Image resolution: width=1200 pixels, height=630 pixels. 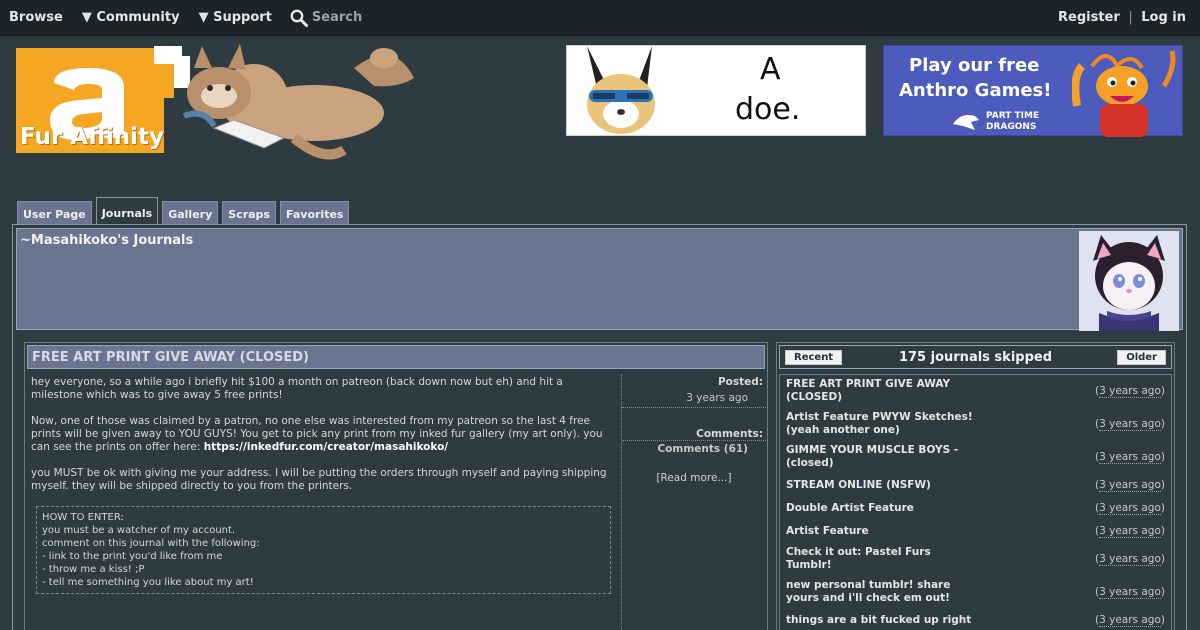 I want to click on how-line: HOW TO ENTER:, so click(x=83, y=517).